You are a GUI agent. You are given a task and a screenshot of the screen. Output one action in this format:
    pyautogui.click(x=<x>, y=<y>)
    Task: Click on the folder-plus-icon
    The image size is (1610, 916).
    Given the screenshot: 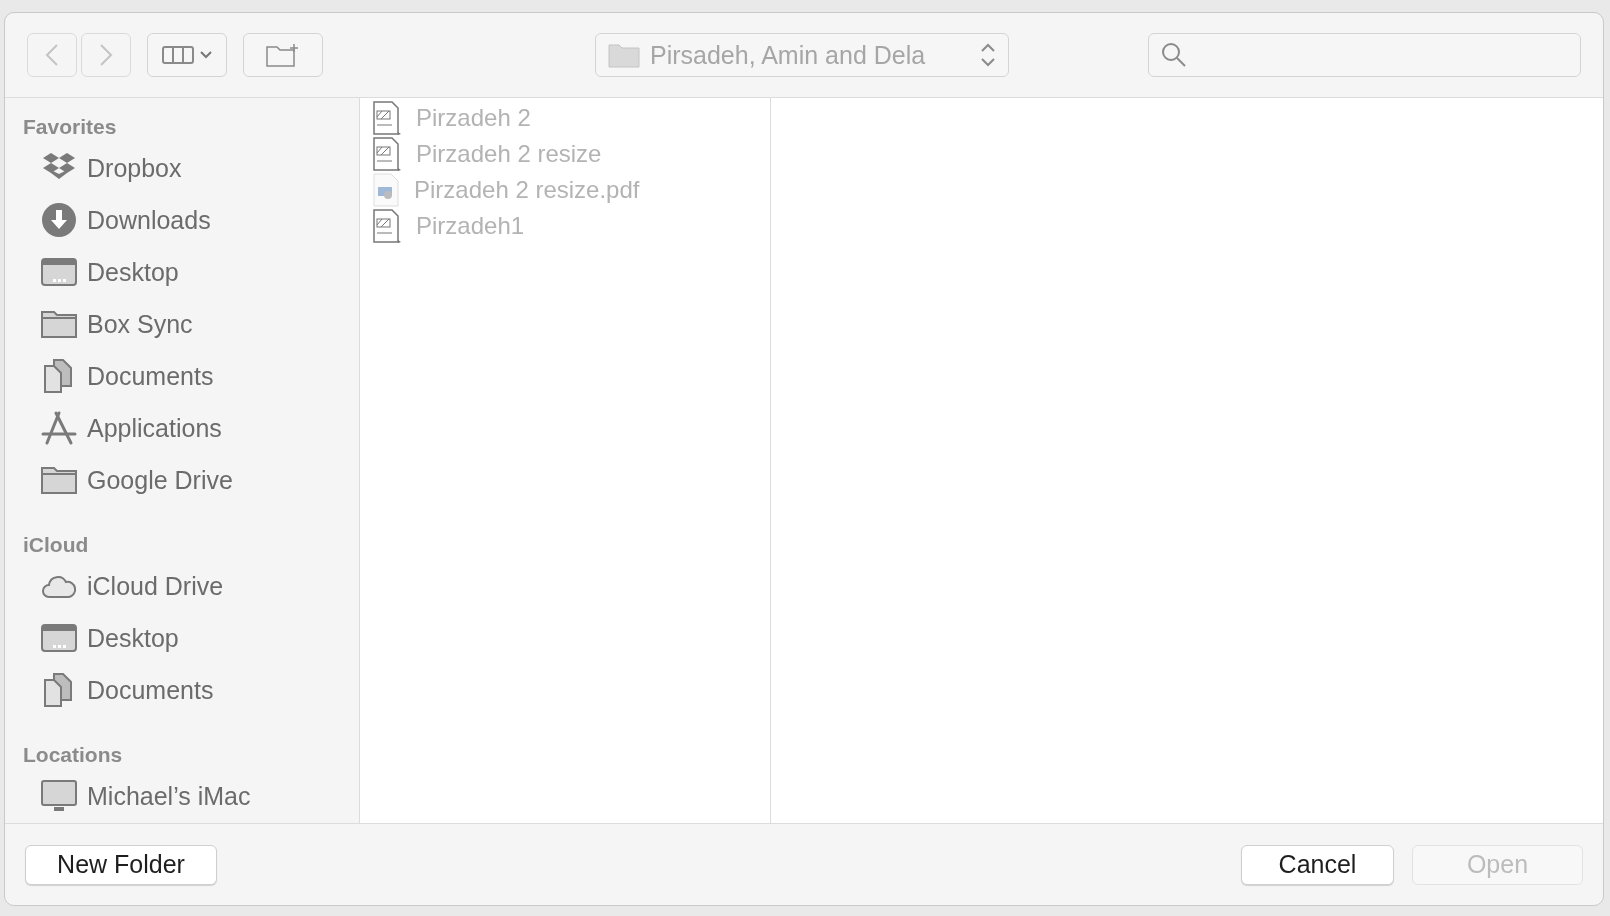 What is the action you would take?
    pyautogui.click(x=283, y=55)
    